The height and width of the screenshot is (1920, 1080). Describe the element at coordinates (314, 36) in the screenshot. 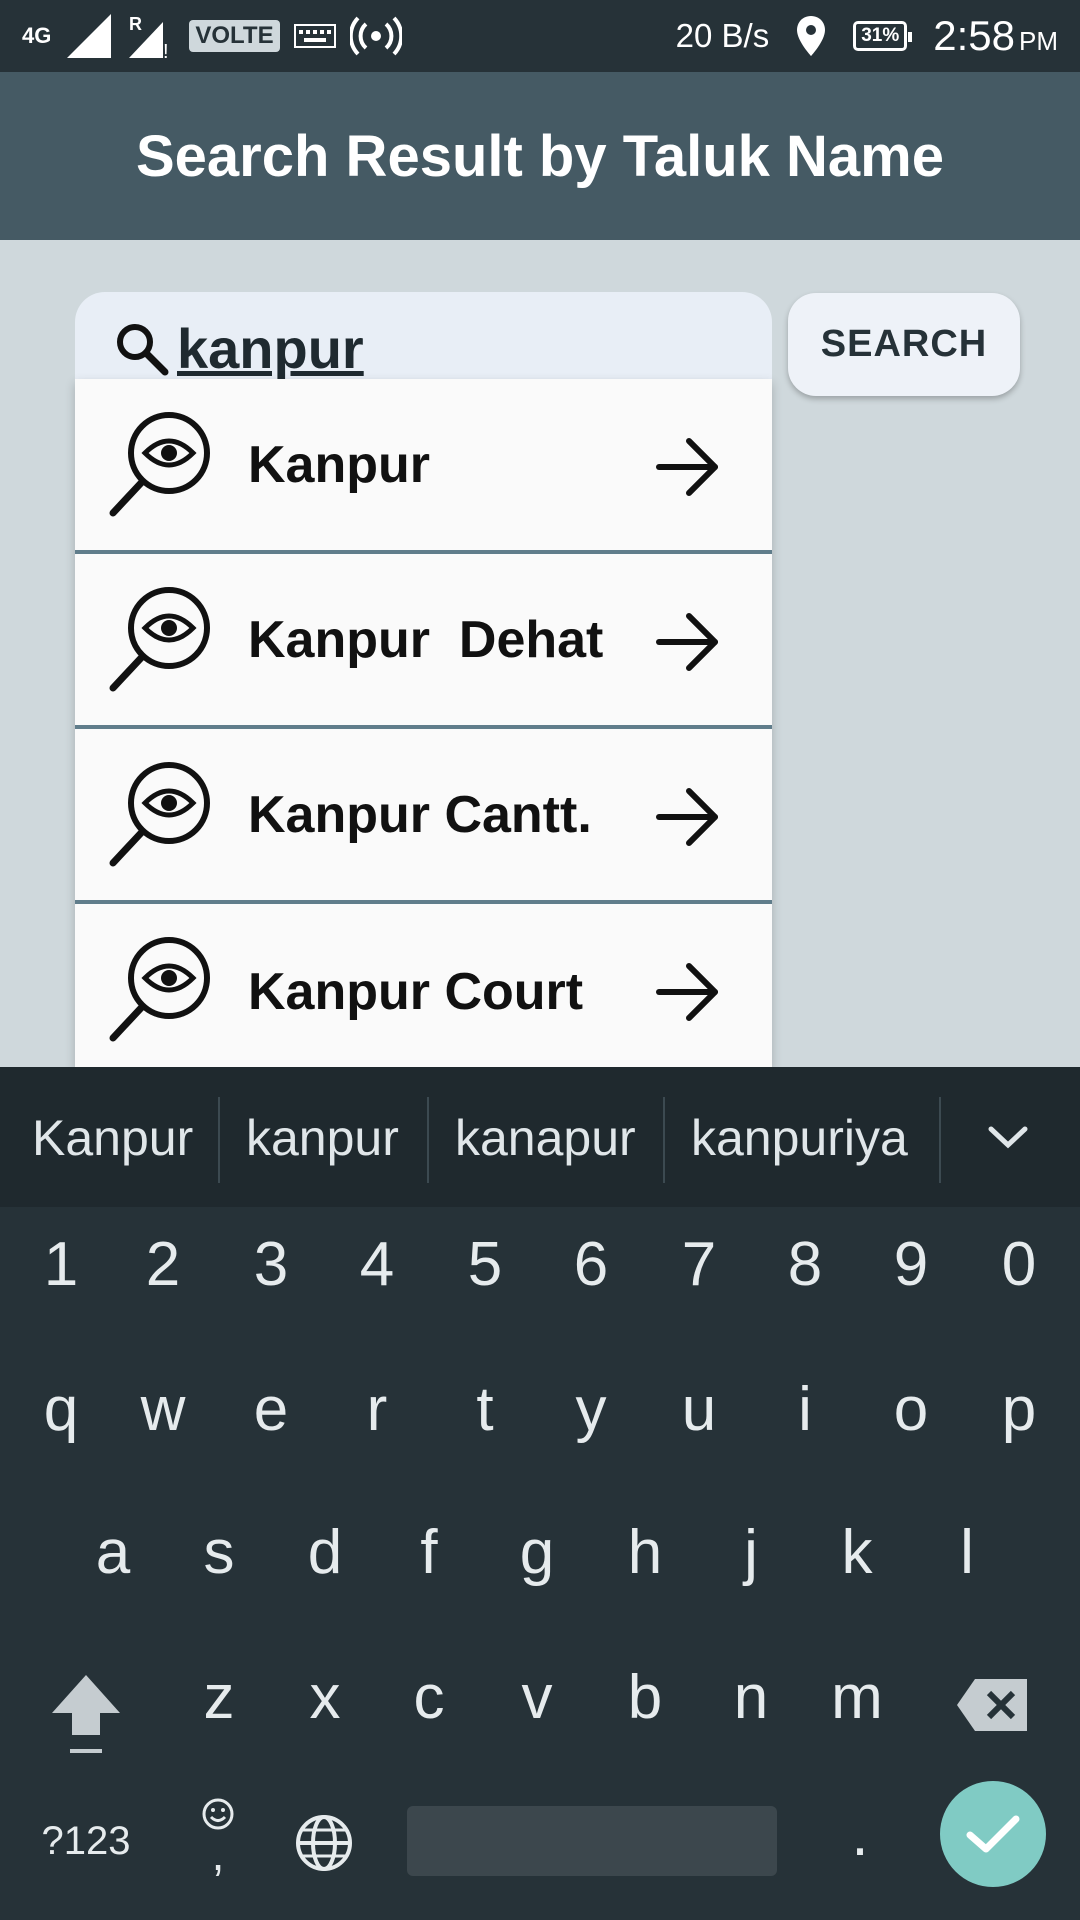

I see `keyboard-icon` at that location.